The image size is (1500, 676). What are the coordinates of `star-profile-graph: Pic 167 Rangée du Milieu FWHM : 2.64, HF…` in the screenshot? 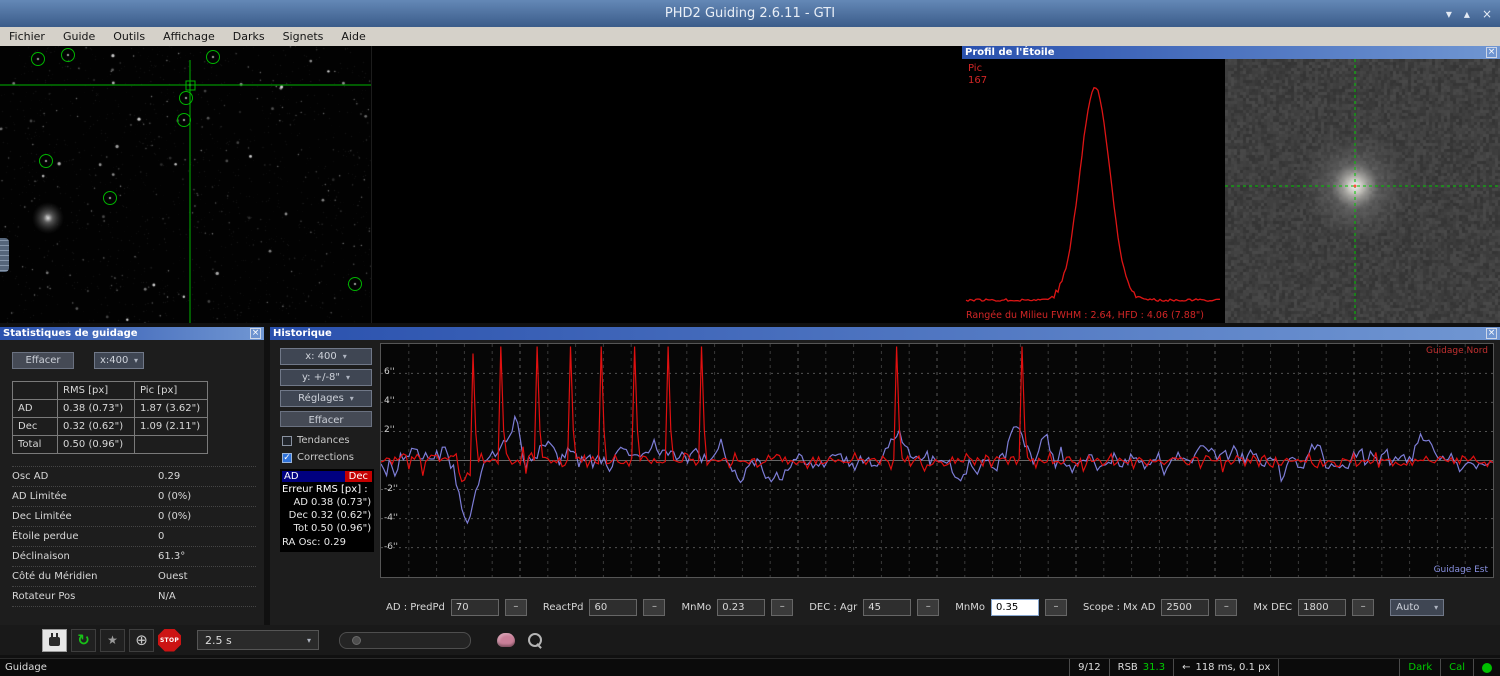 It's located at (1093, 191).